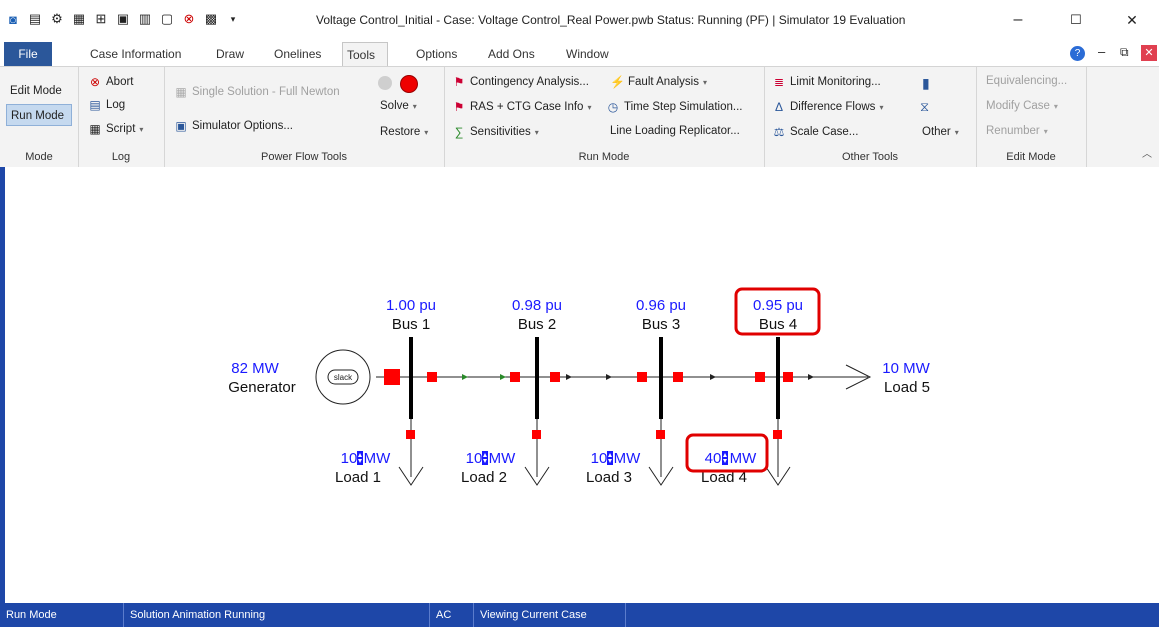  Describe the element at coordinates (39, 115) in the screenshot. I see `run-mode-button: Run Mode` at that location.